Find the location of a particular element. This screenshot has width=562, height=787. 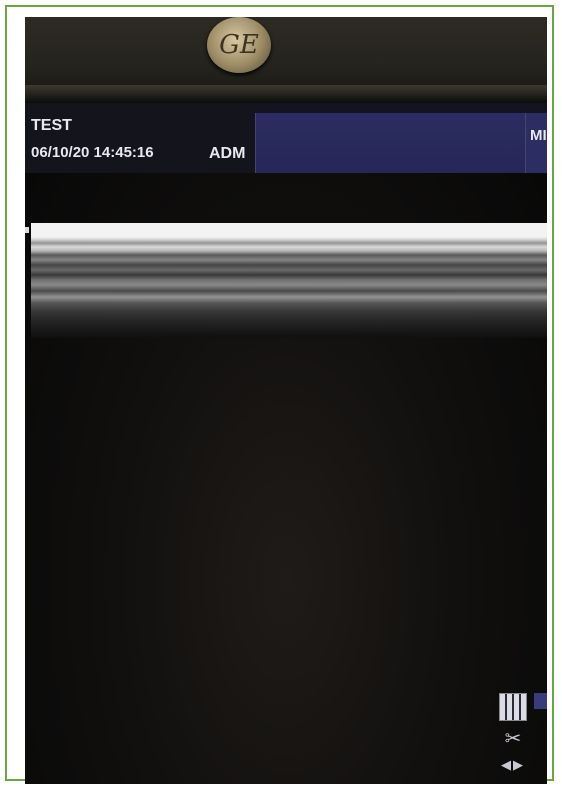

ge-logo: GE is located at coordinates (239, 45).